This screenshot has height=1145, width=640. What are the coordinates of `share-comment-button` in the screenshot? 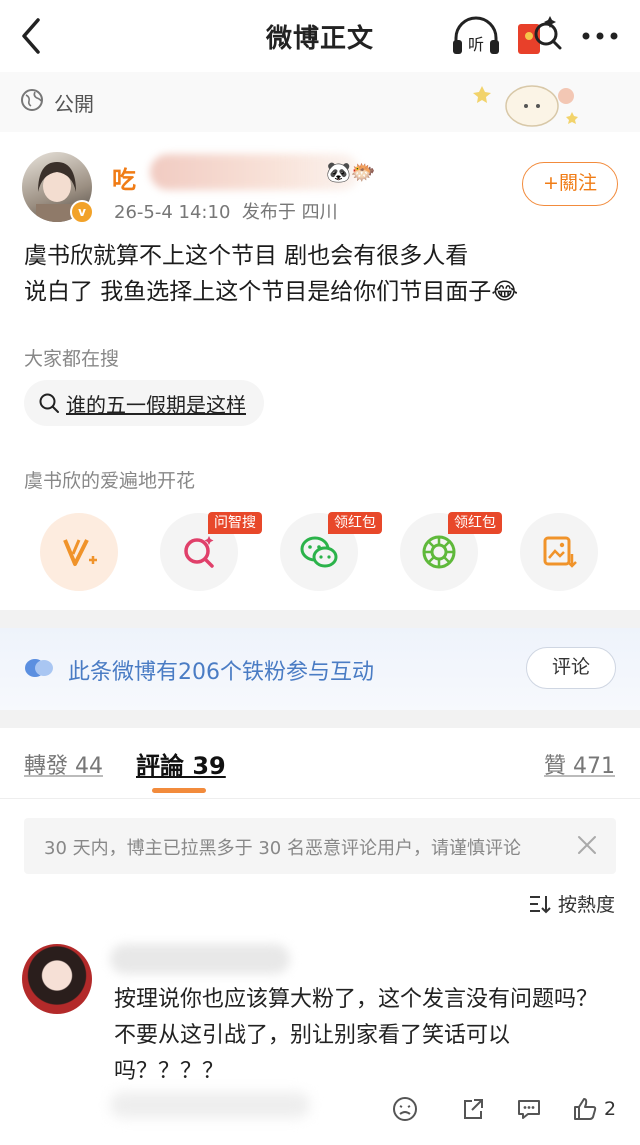 It's located at (473, 1109).